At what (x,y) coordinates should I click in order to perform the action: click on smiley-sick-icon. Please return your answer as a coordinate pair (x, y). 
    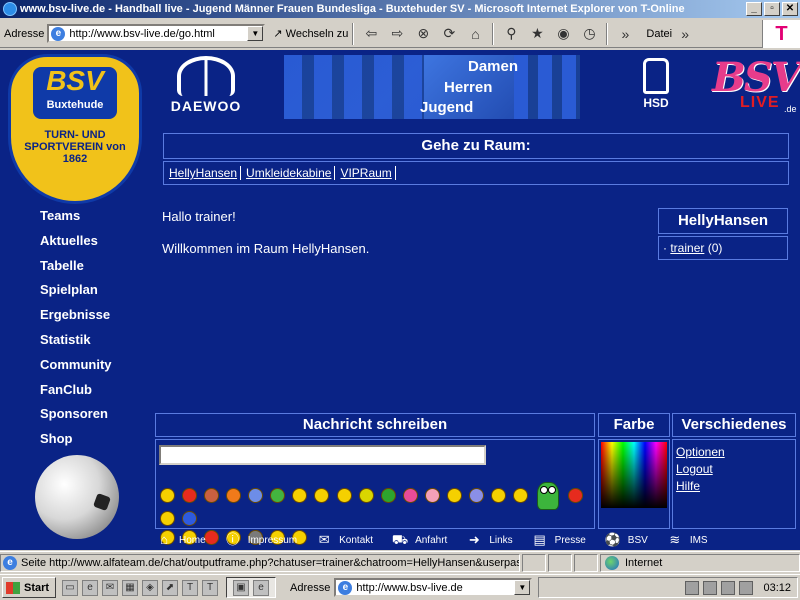
    Looking at the image, I should click on (278, 495).